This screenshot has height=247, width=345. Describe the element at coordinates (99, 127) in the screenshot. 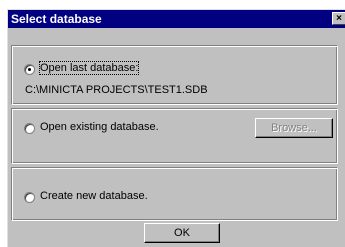

I see `open-existing-label: Open existing database.` at that location.